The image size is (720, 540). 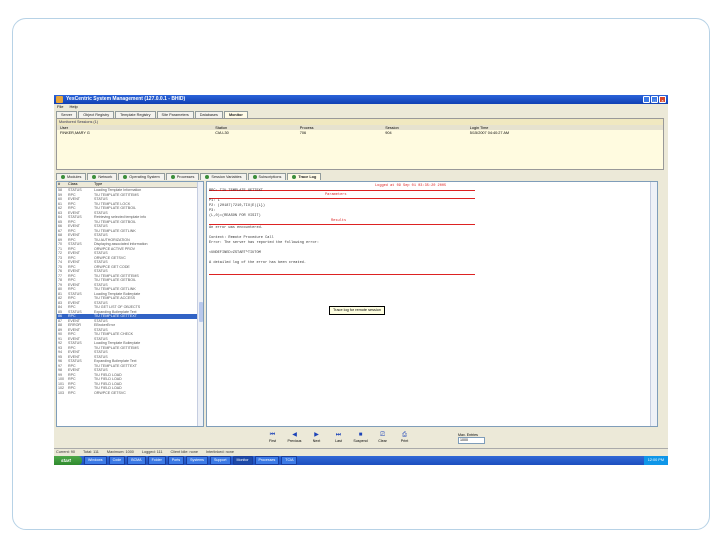 What do you see at coordinates (471, 440) in the screenshot?
I see `max-entries-input: 1000` at bounding box center [471, 440].